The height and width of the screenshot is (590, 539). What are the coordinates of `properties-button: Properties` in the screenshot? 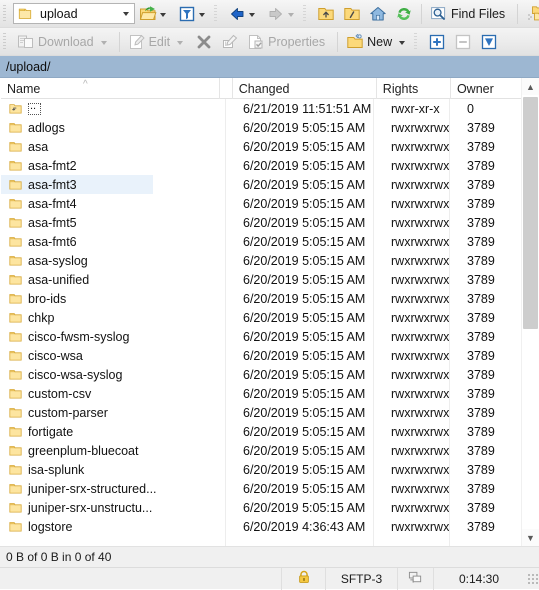 It's located at (288, 42).